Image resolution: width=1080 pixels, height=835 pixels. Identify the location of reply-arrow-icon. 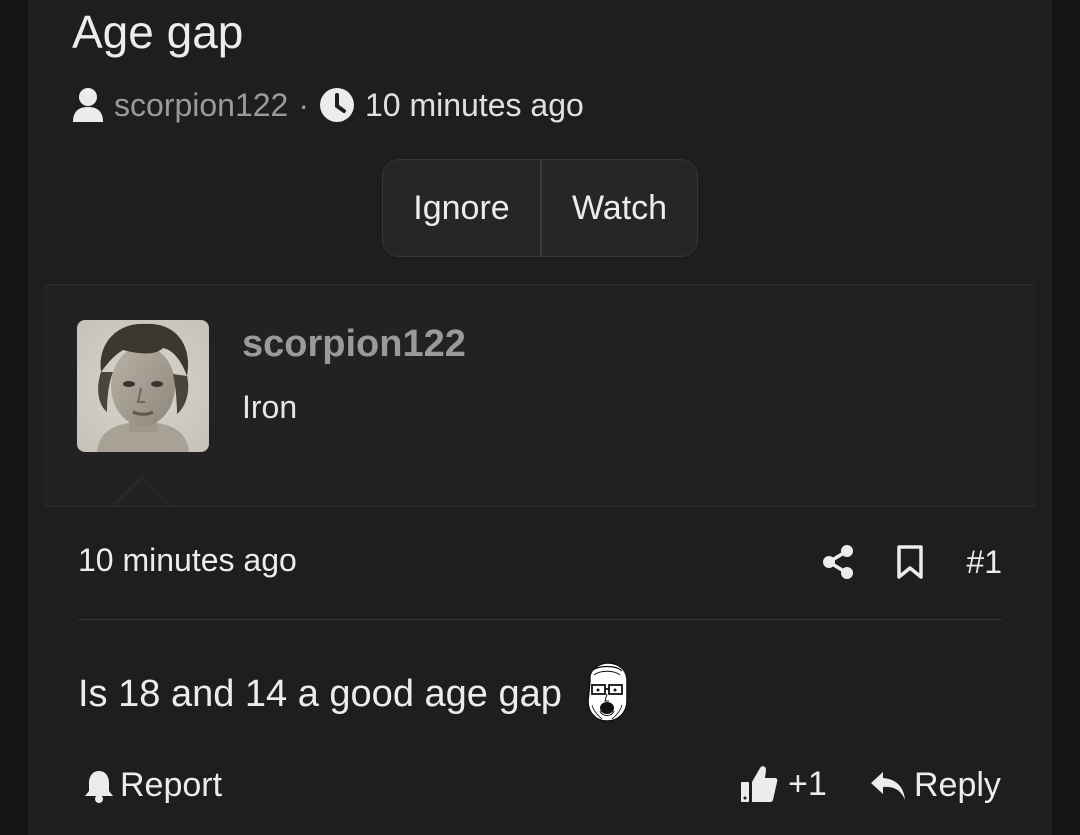
(888, 786).